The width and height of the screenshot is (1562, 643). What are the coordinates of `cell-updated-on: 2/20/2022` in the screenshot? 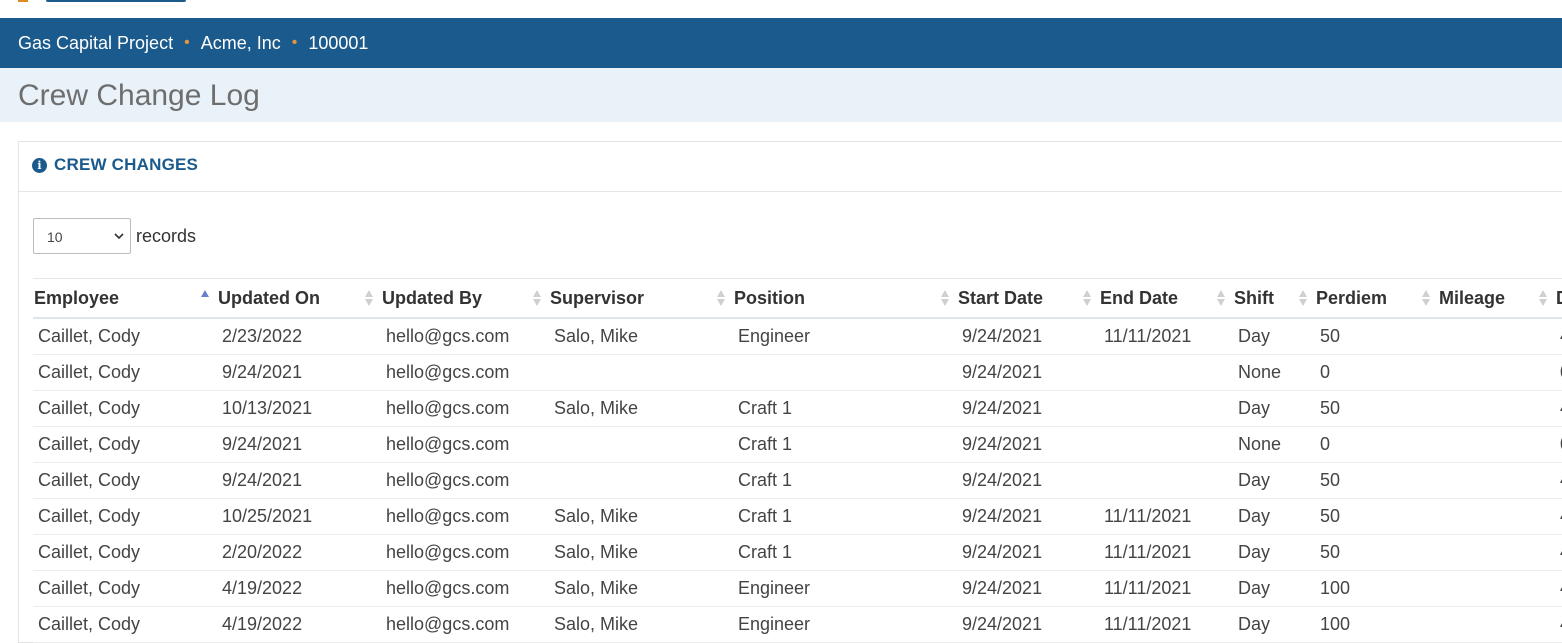 It's located at (299, 552).